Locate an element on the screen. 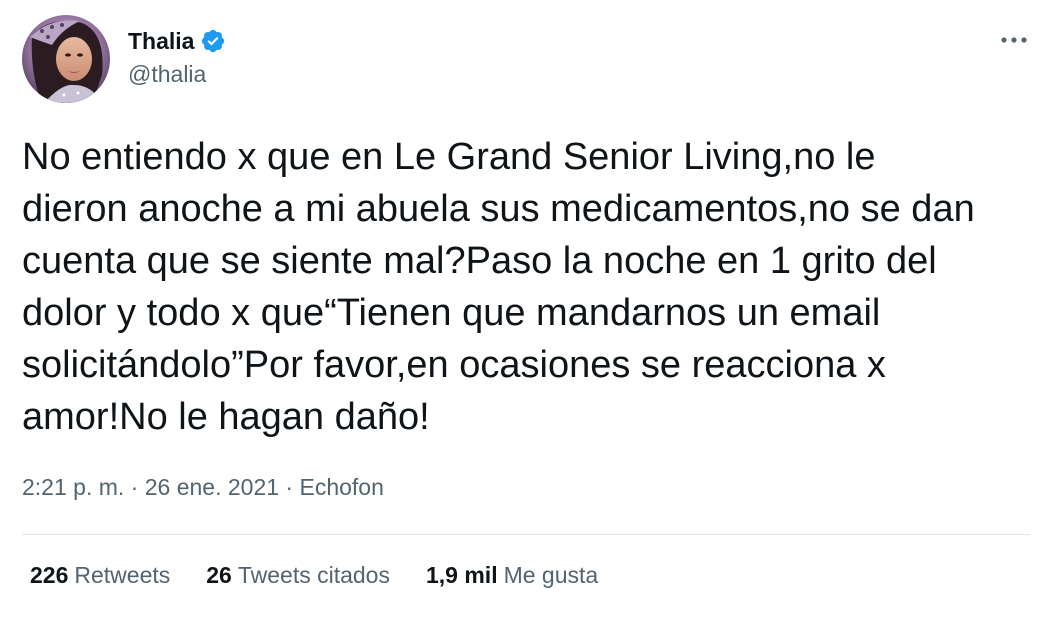 The height and width of the screenshot is (620, 1057). more-dots-icon is located at coordinates (1014, 40).